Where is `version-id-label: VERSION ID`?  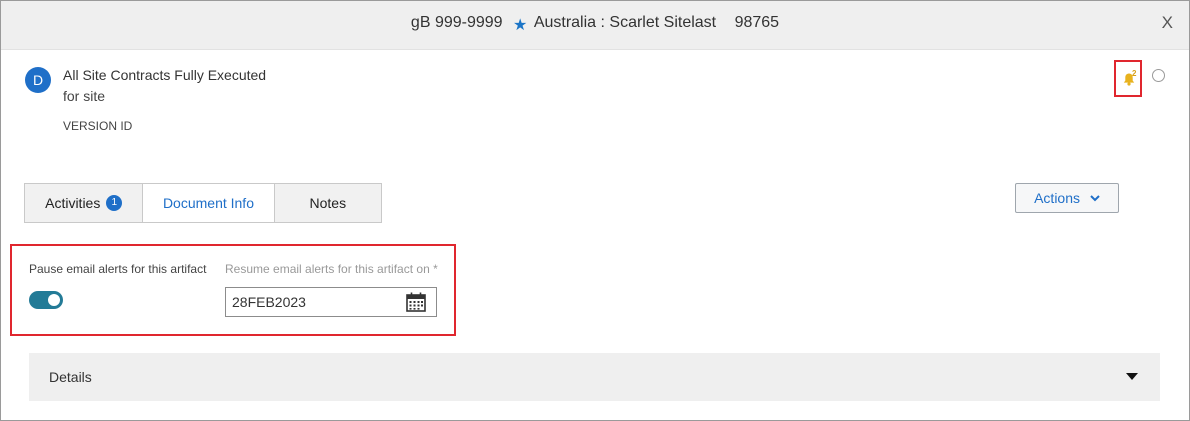
version-id-label: VERSION ID is located at coordinates (98, 126).